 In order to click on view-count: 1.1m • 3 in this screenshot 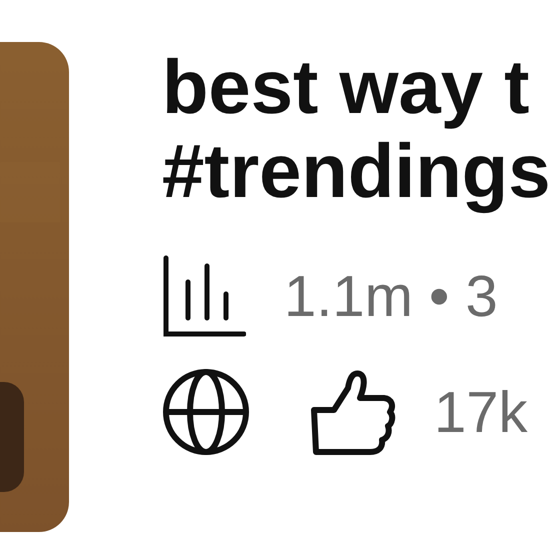, I will do `click(391, 296)`.